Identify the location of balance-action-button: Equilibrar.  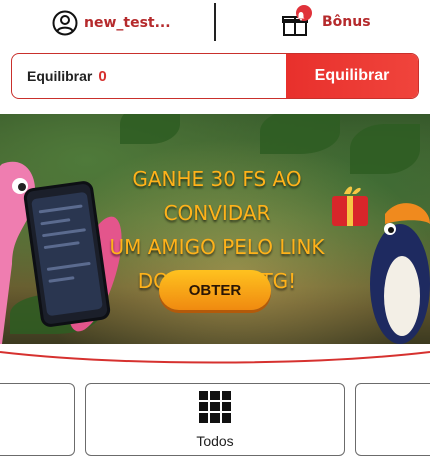
(352, 76).